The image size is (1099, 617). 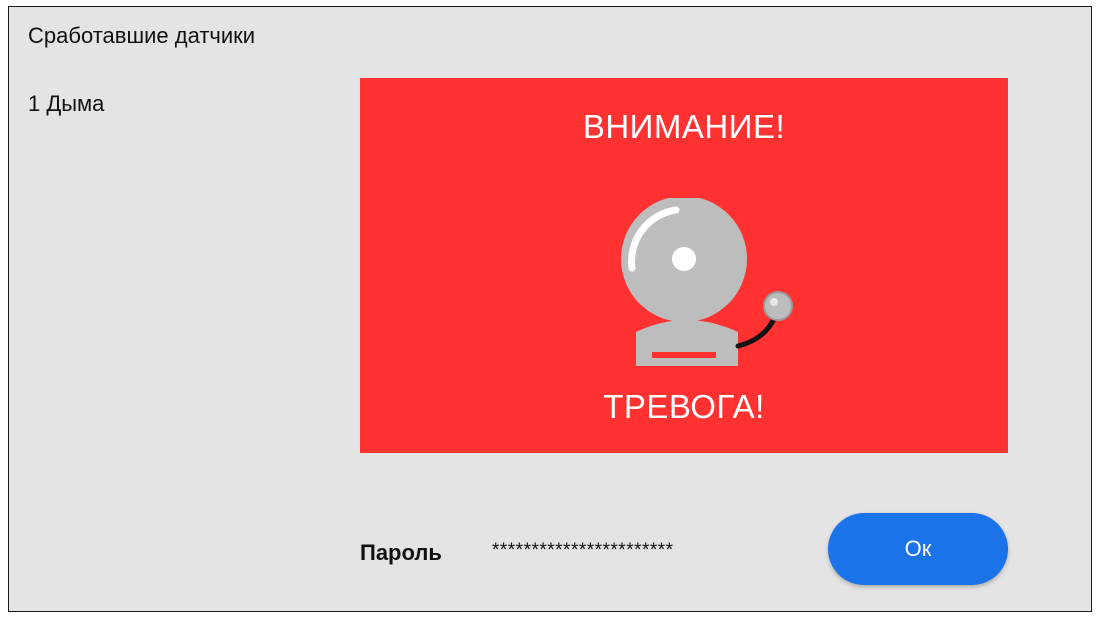 What do you see at coordinates (583, 551) in the screenshot?
I see `password-field: ***********************` at bounding box center [583, 551].